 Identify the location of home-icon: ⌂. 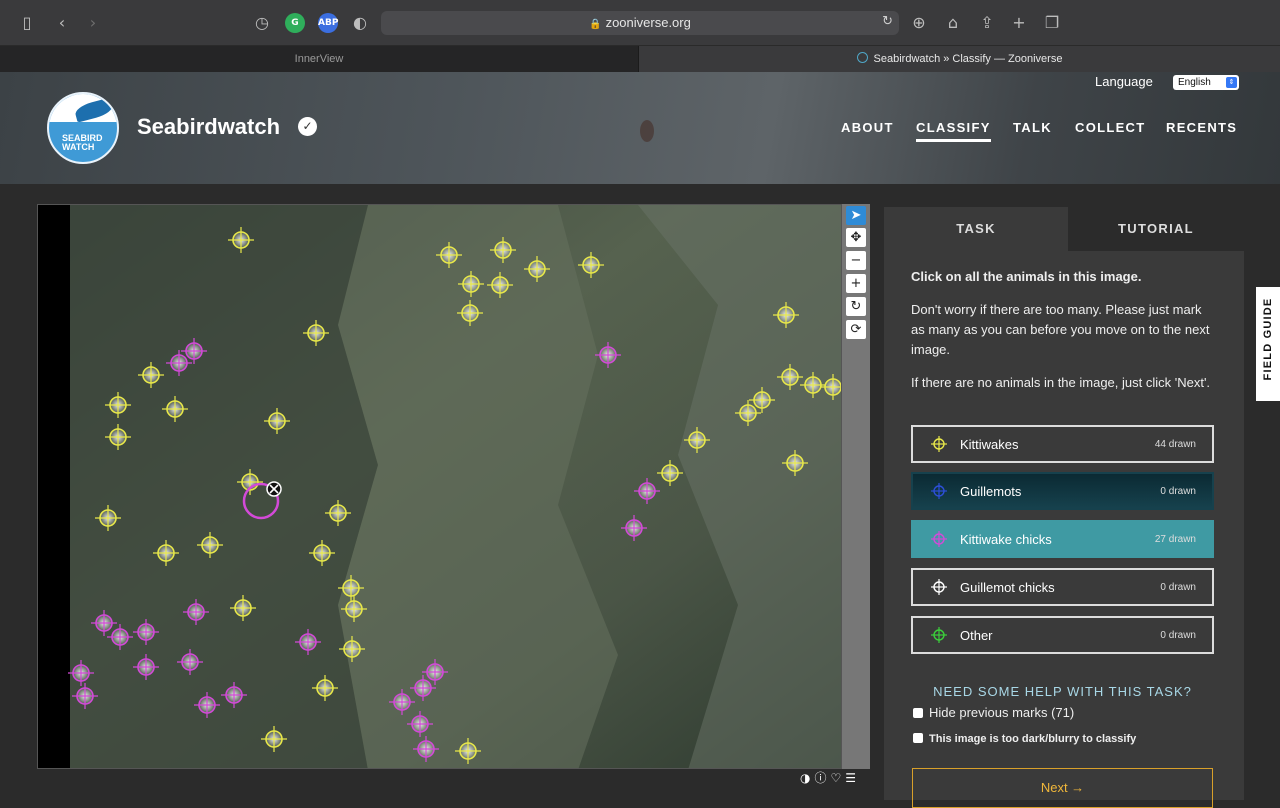
(953, 23).